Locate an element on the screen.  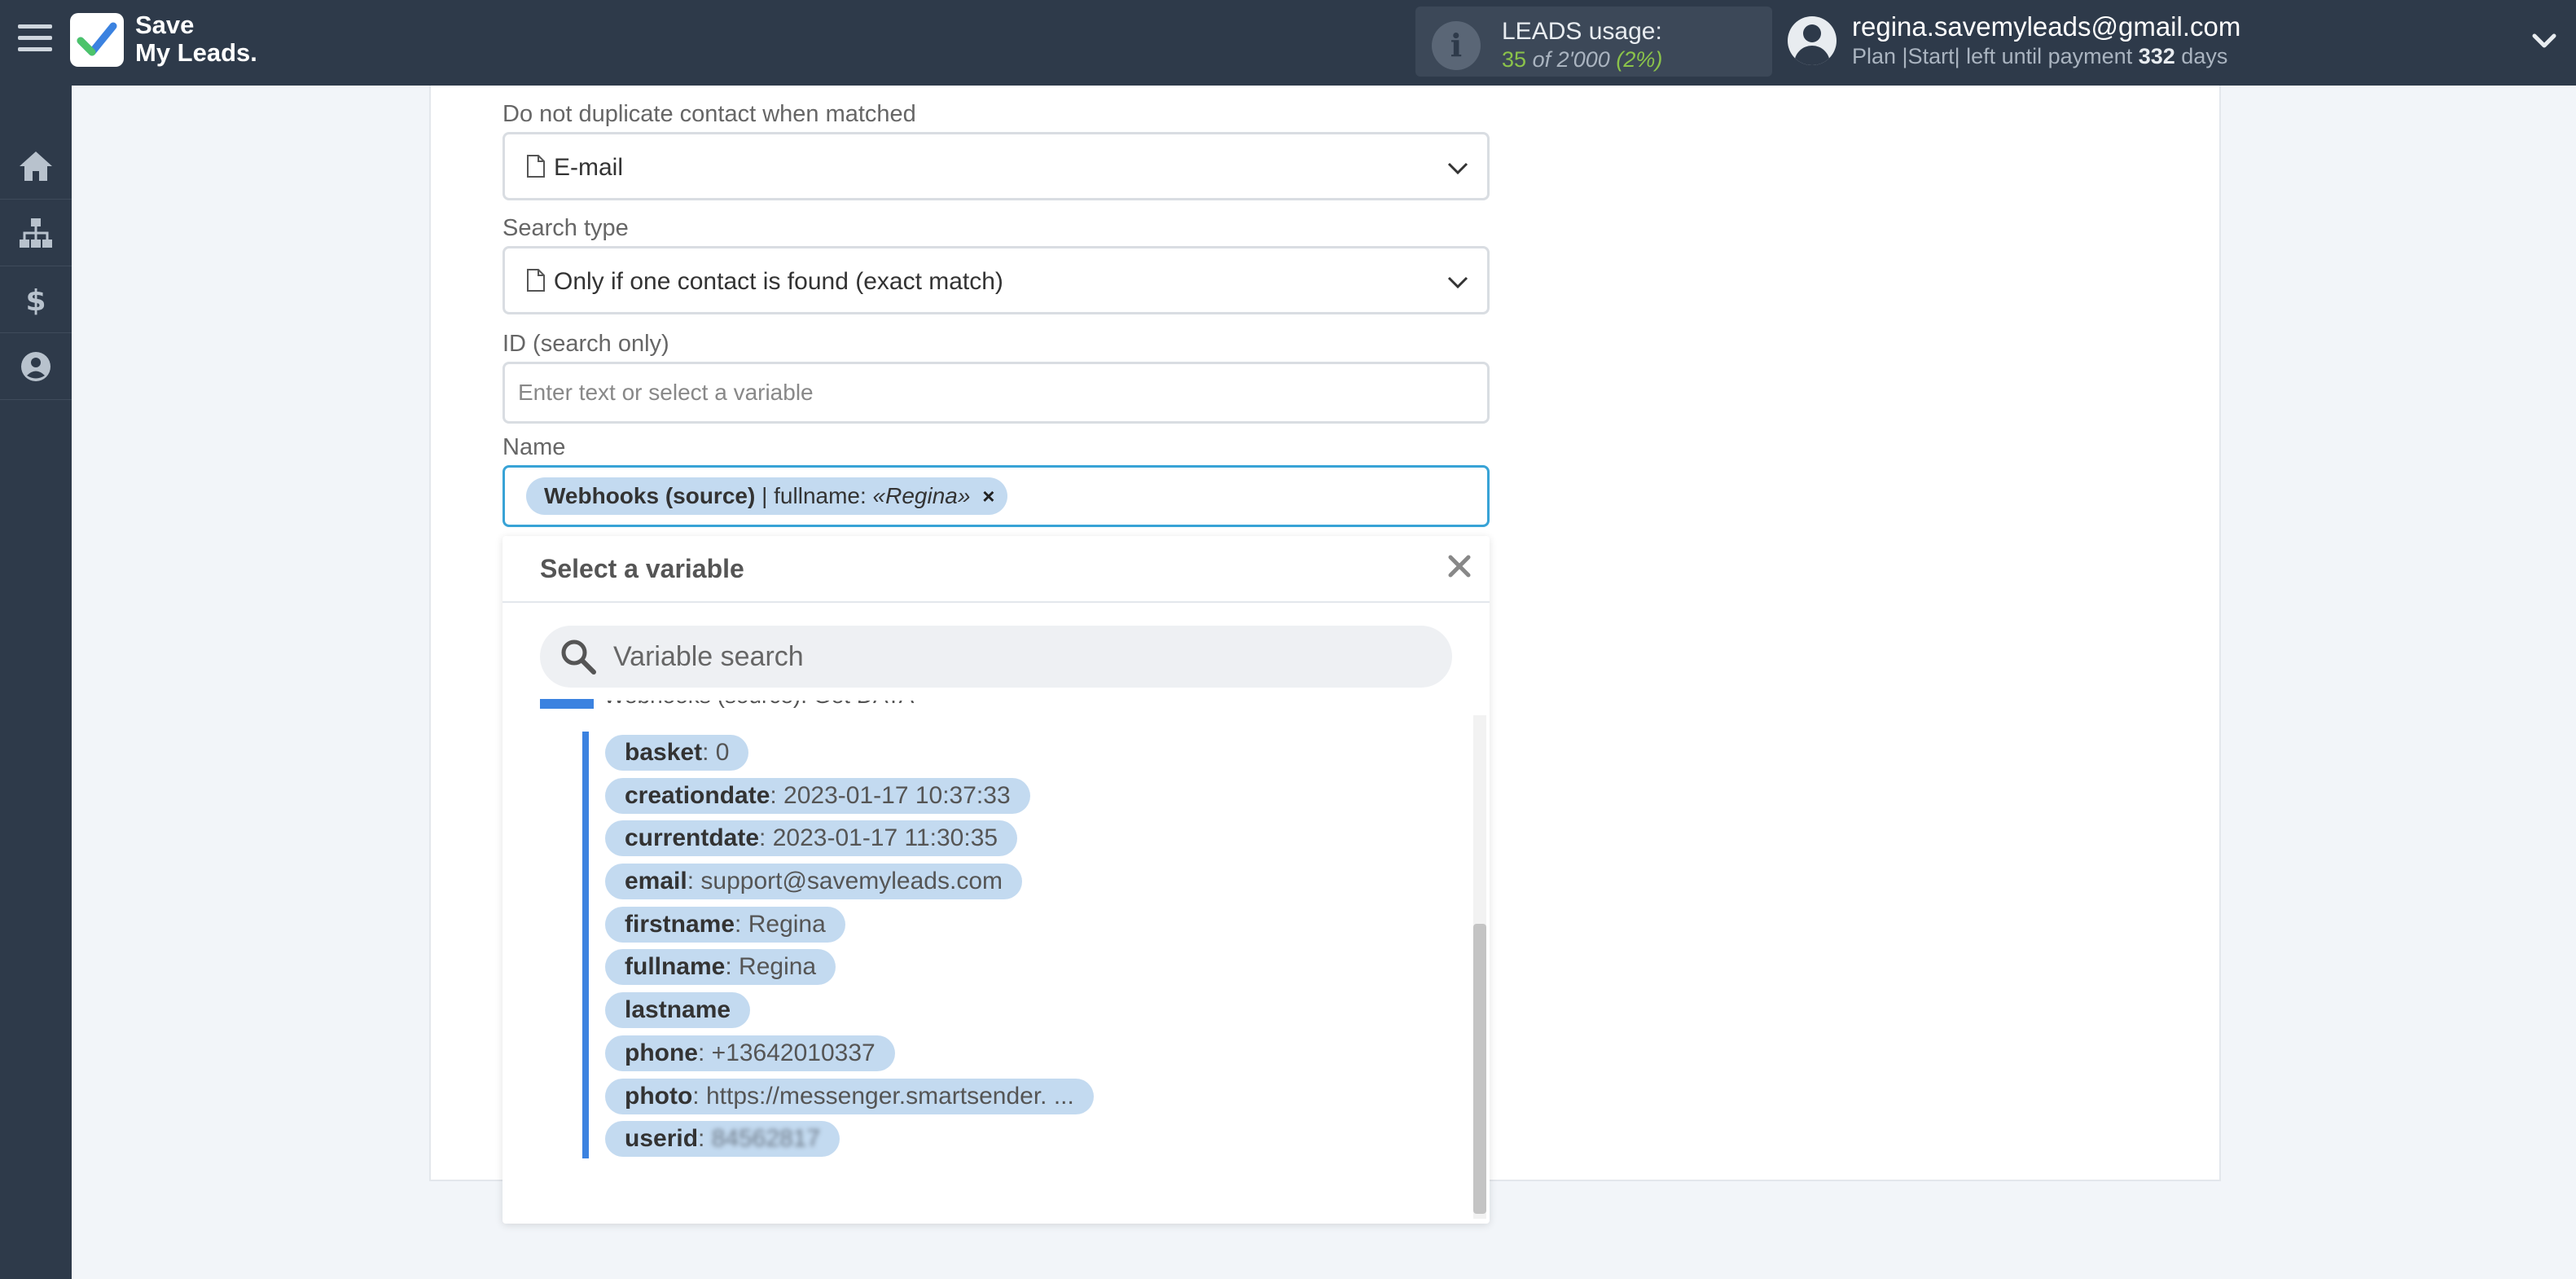
sidebar-item-account is located at coordinates (36, 367).